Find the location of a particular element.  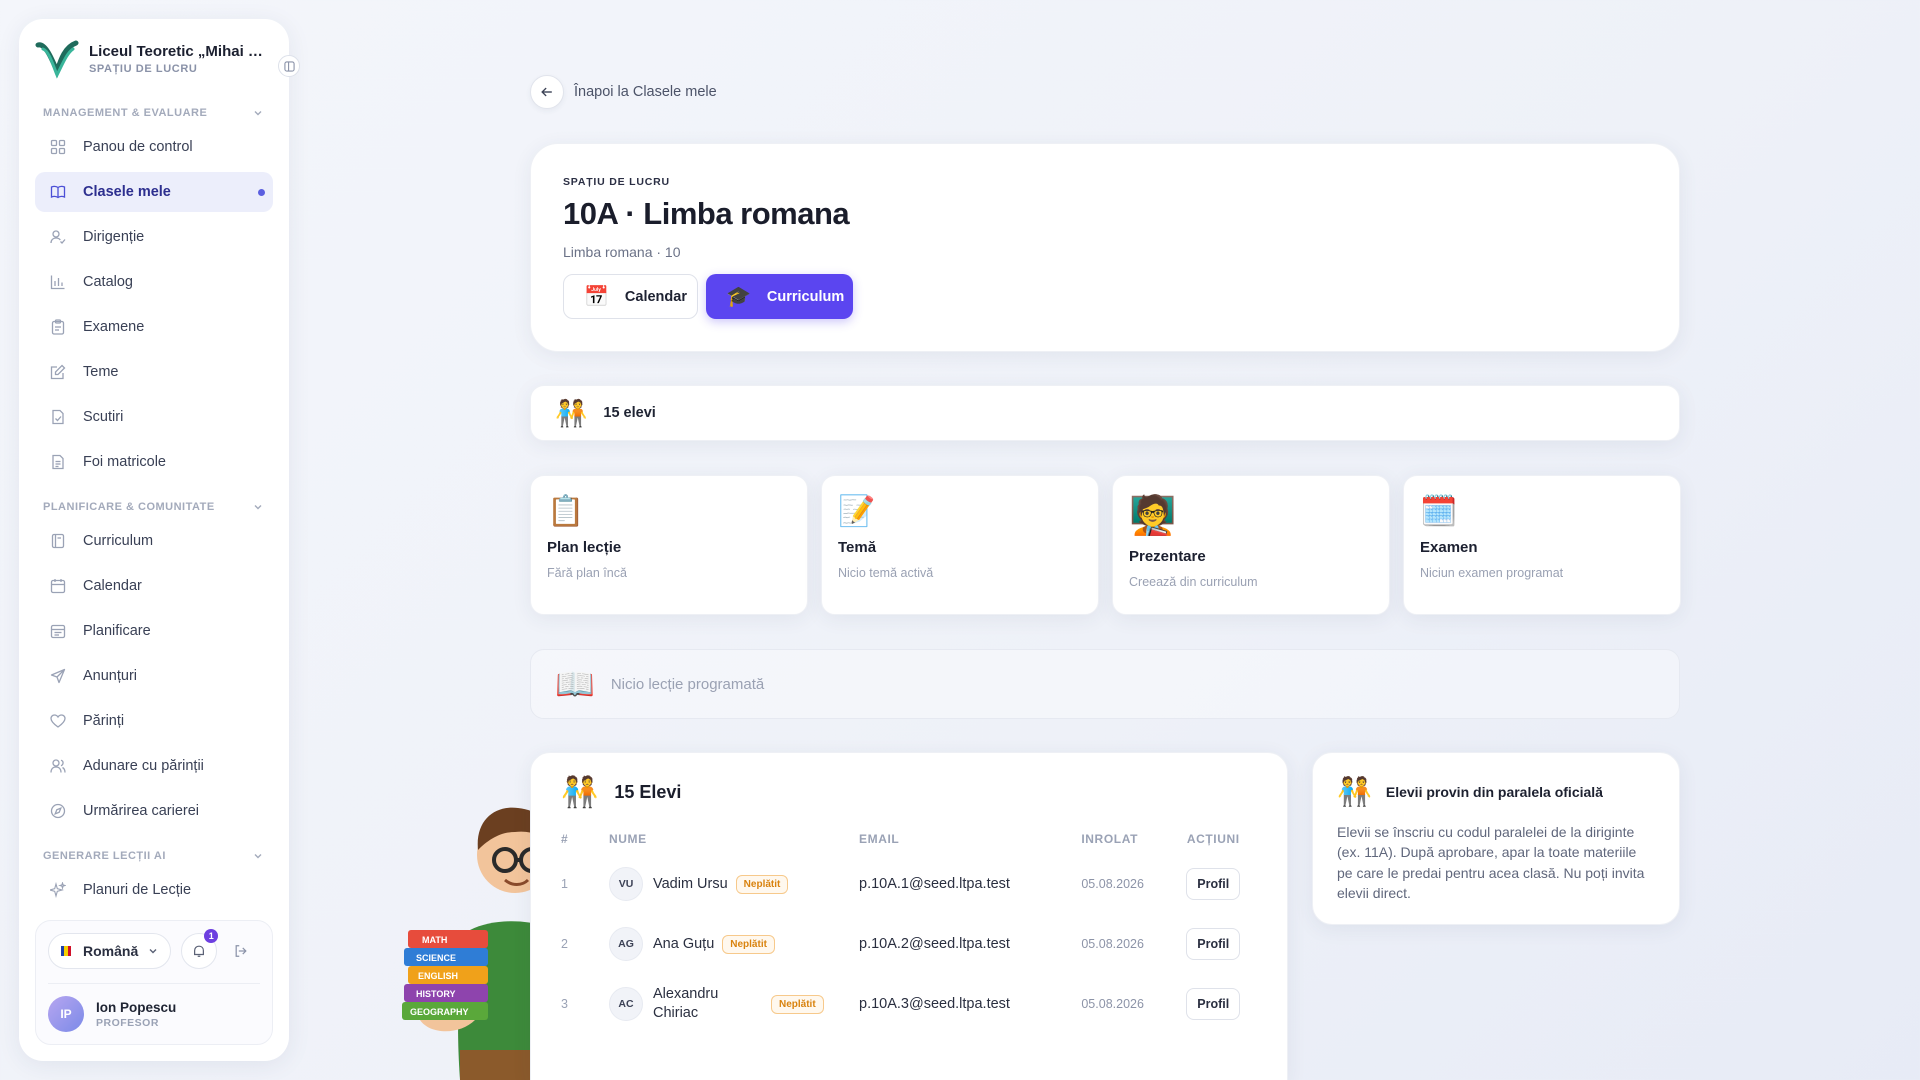

sidebar-item-panou-de-control: Panou de control is located at coordinates (154, 147).